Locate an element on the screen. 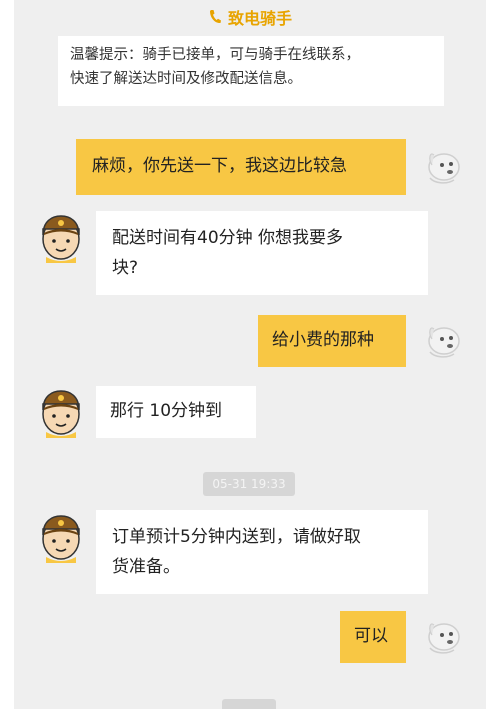 The image size is (500, 709). message-bubble-incoming: 那行 10分钟到 is located at coordinates (176, 412).